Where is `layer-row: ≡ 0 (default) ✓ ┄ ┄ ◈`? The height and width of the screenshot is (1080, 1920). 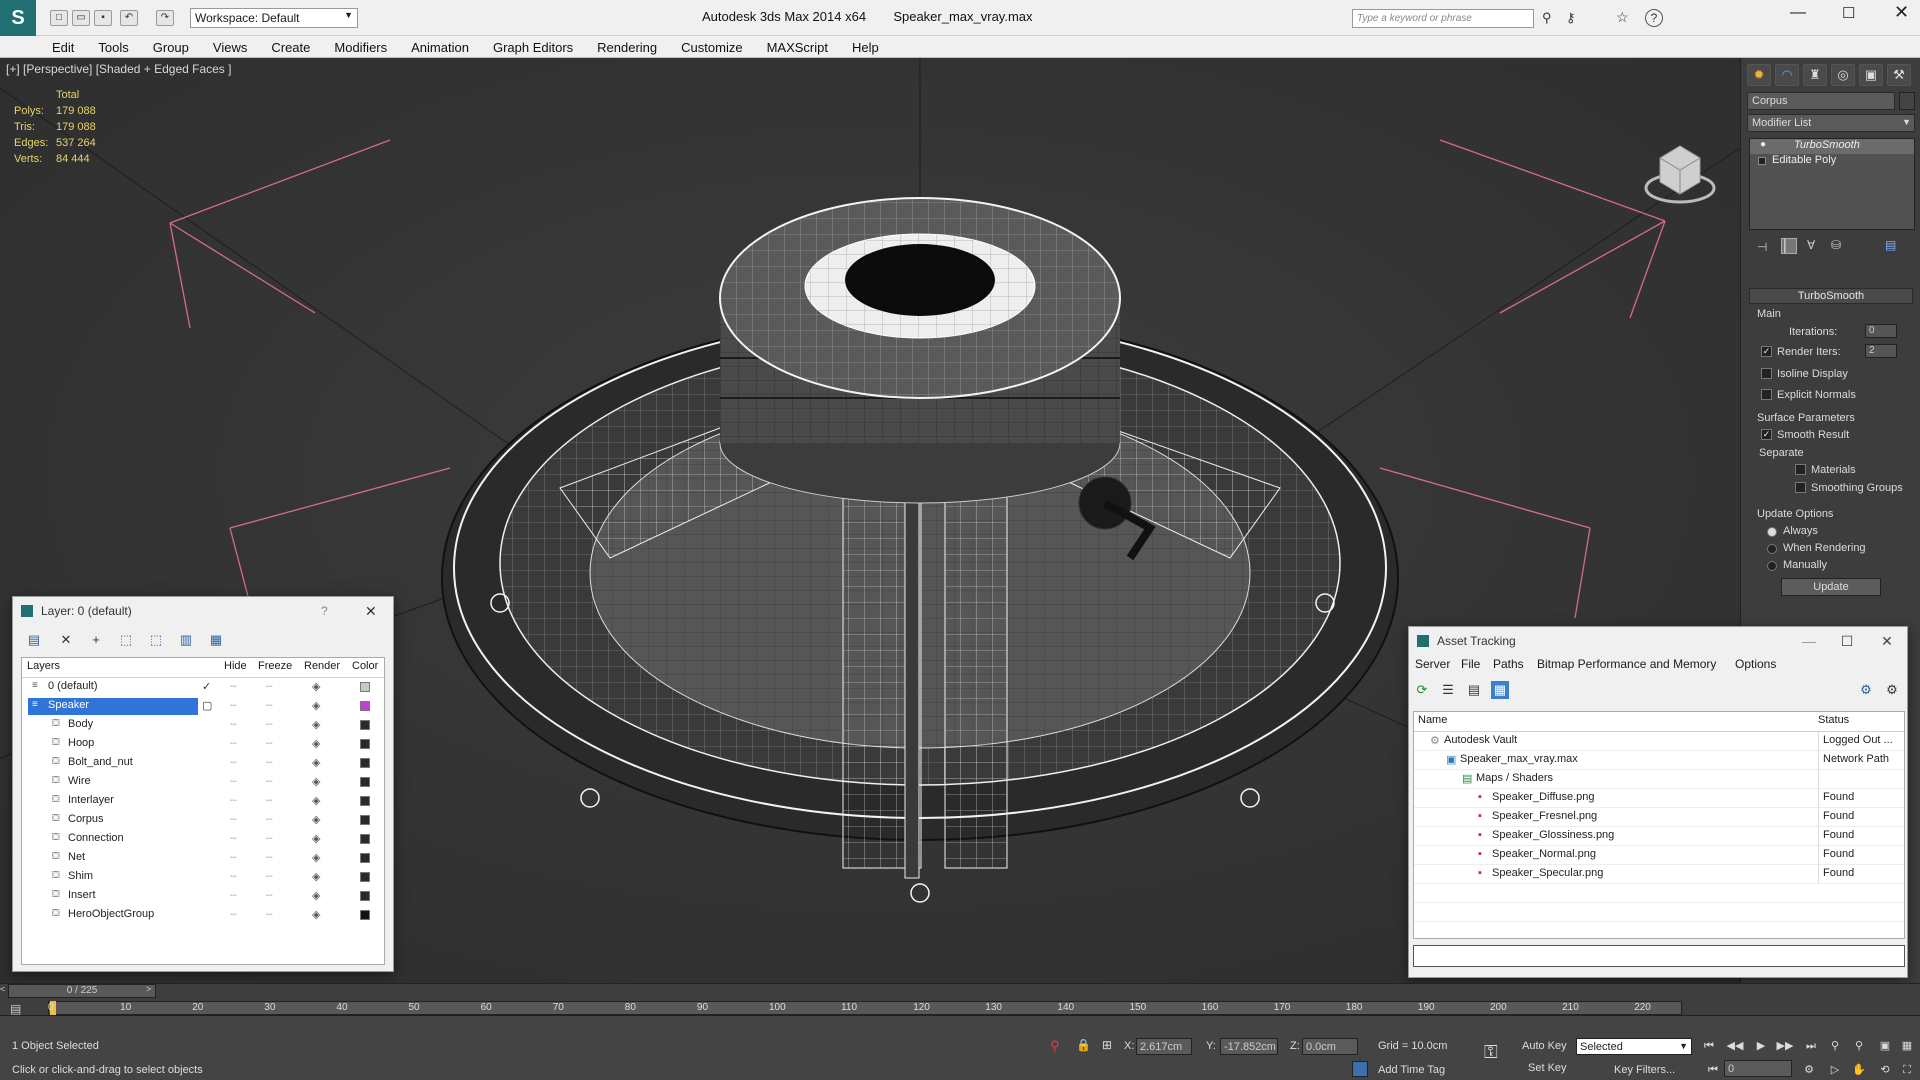 layer-row: ≡ 0 (default) ✓ ┄ ┄ ◈ is located at coordinates (203, 687).